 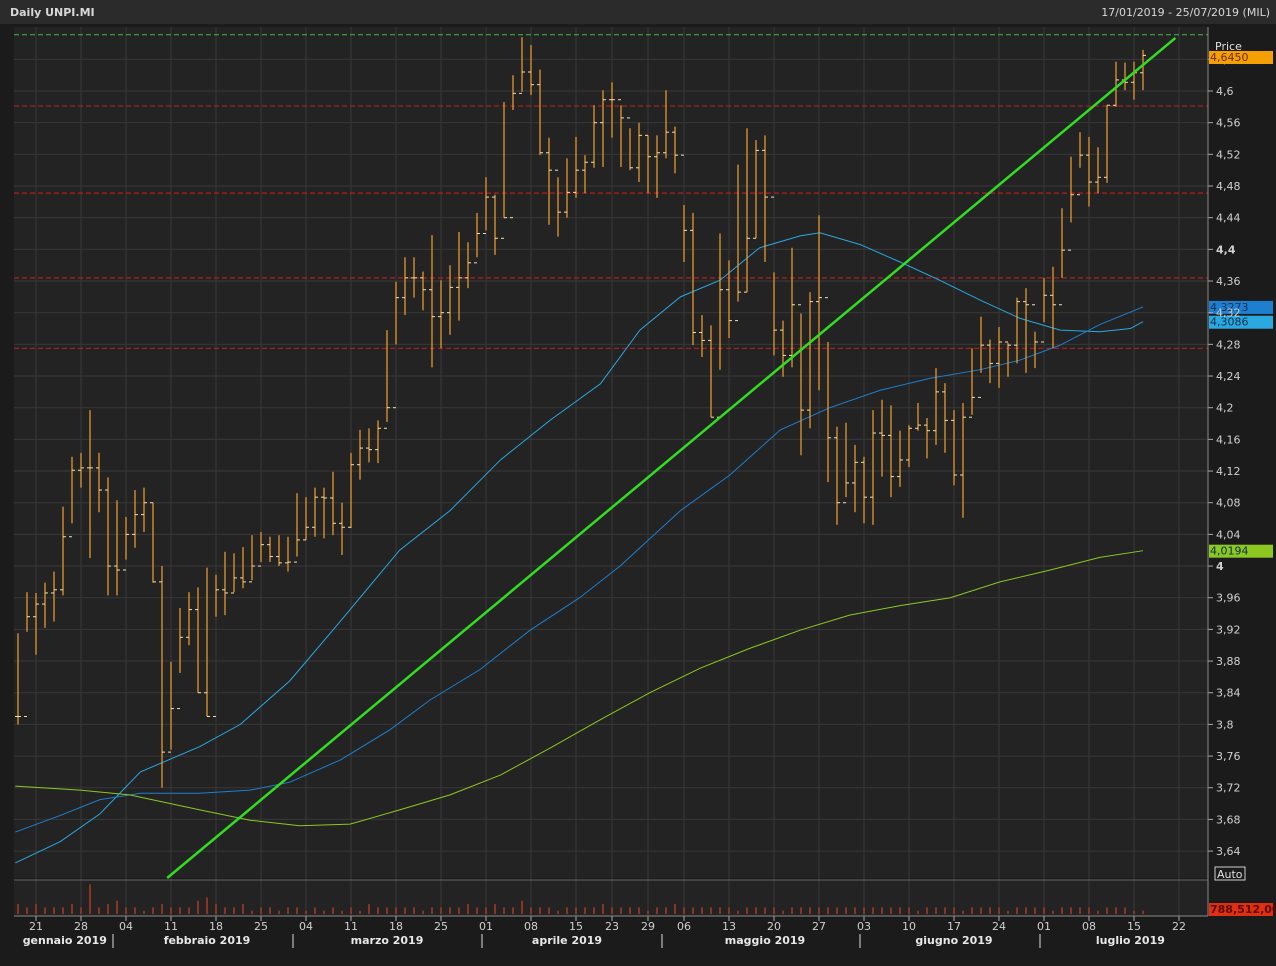 What do you see at coordinates (864, 926) in the screenshot?
I see `x-tick-label: 03` at bounding box center [864, 926].